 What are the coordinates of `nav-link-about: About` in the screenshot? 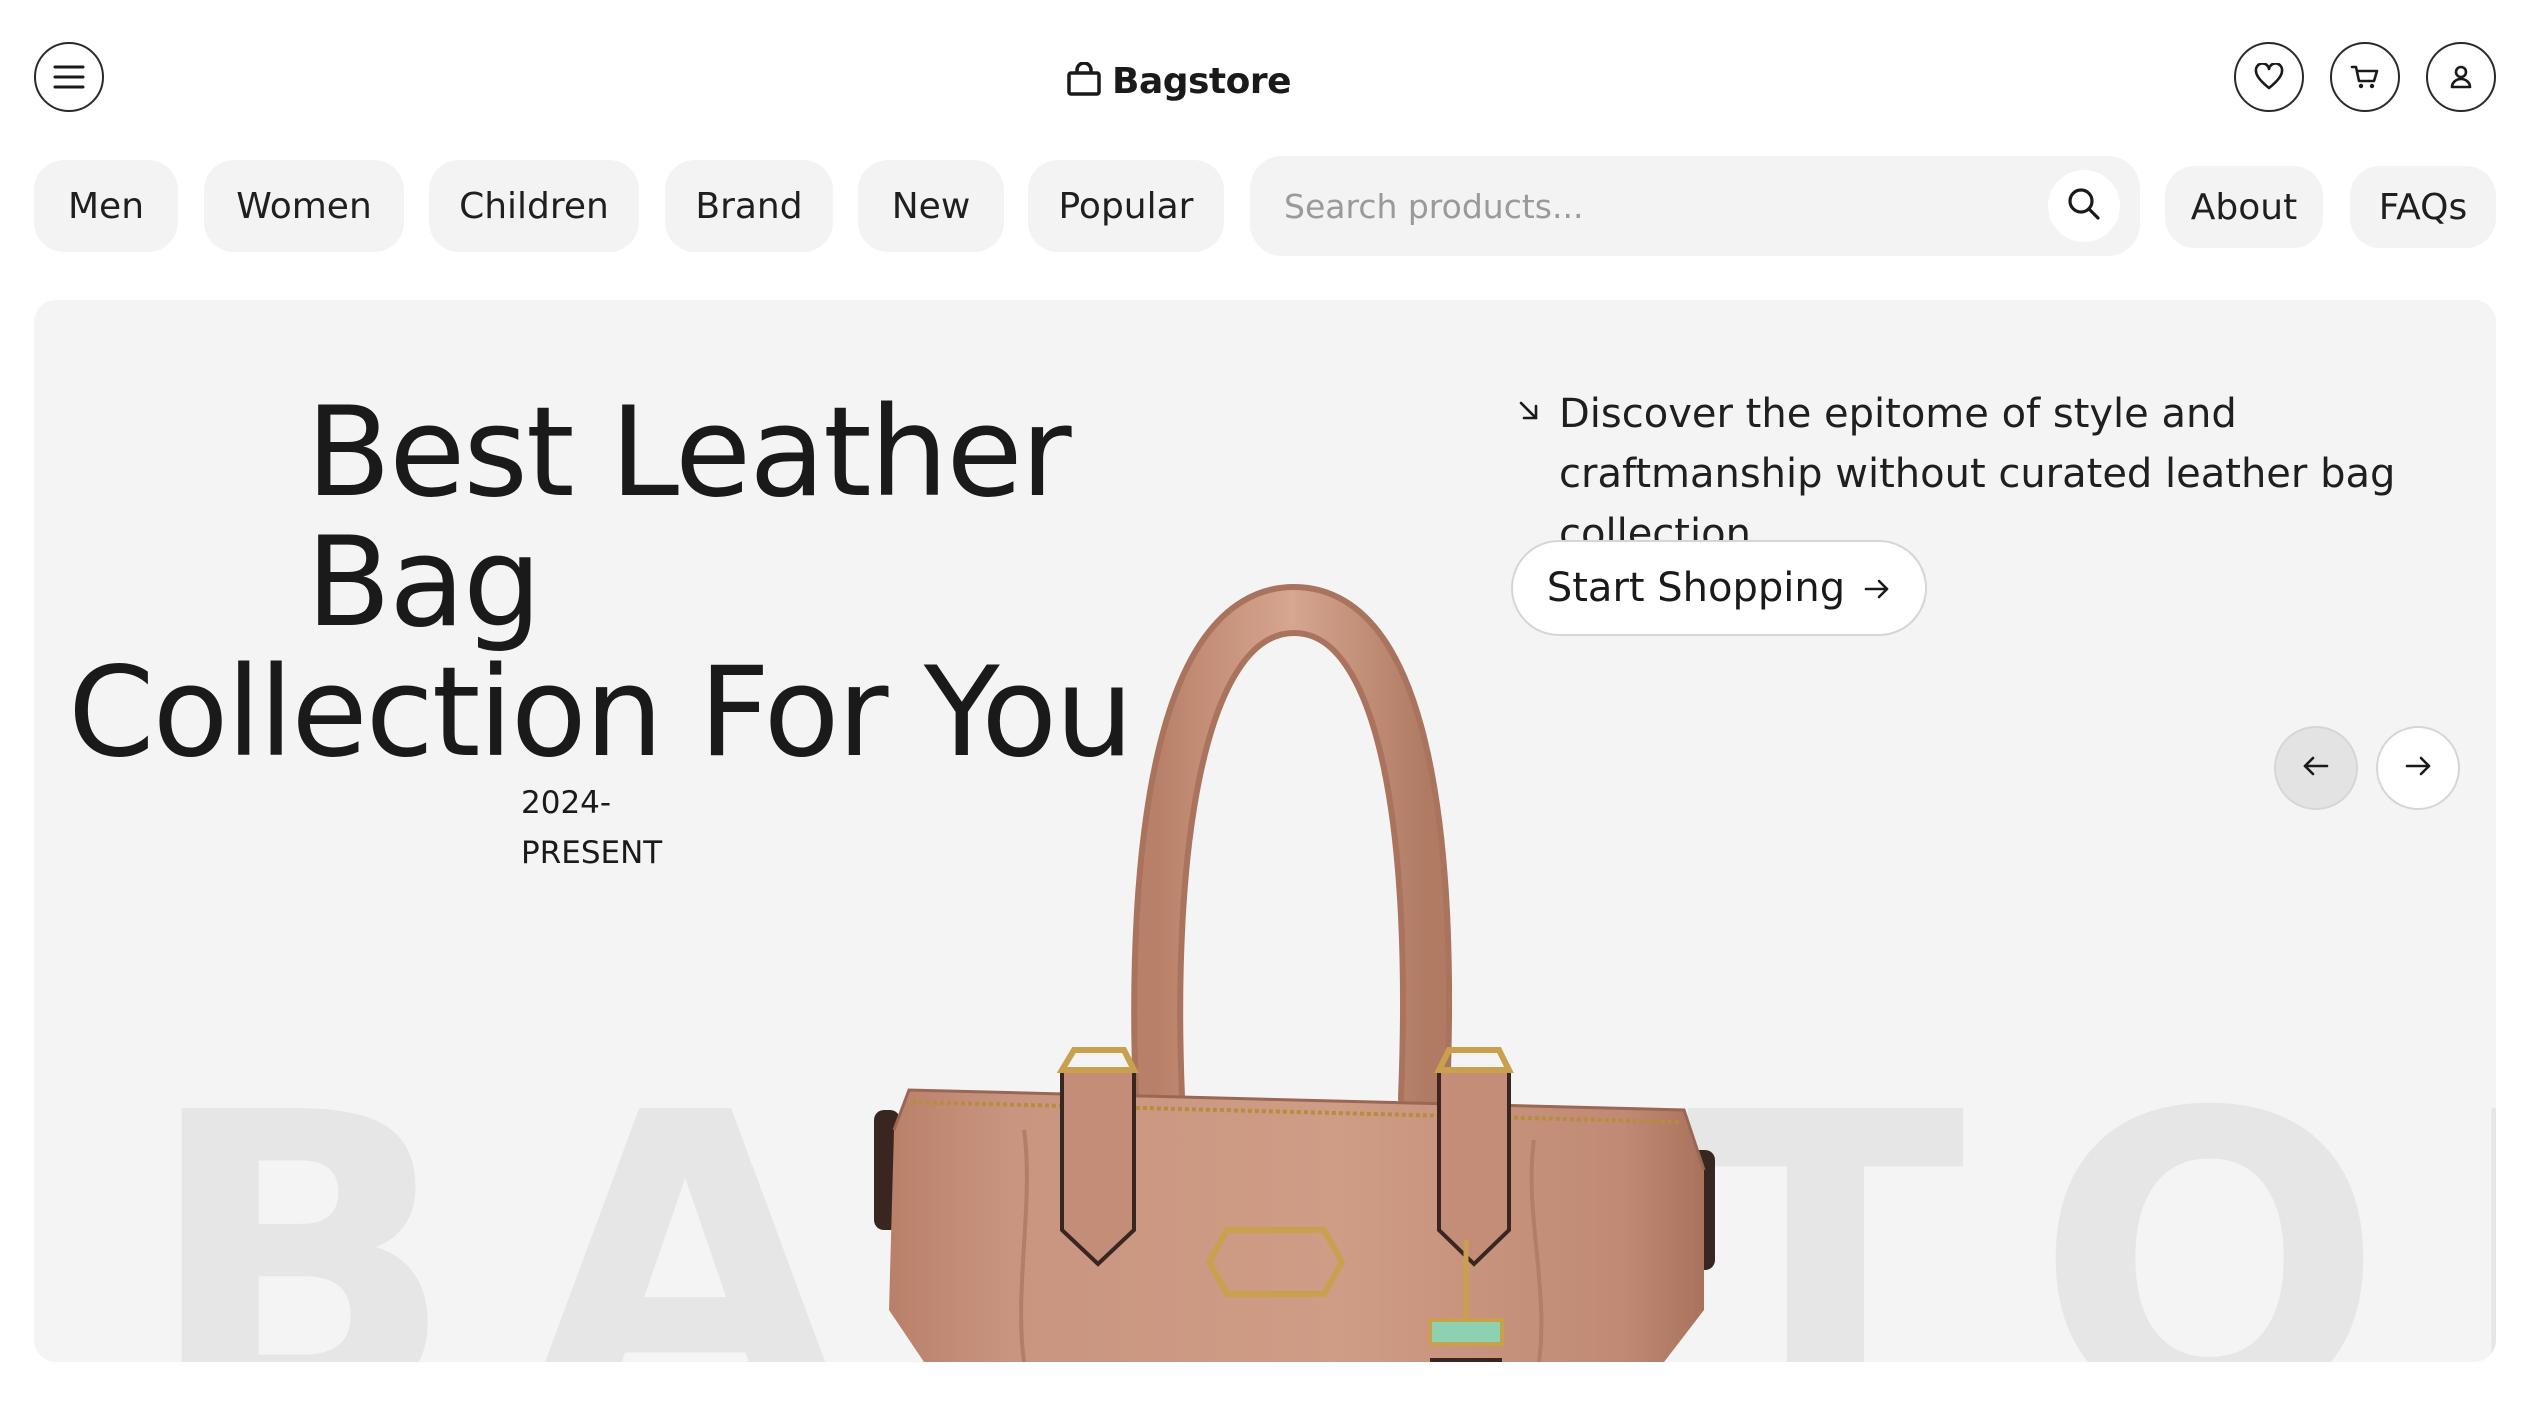 It's located at (2244, 207).